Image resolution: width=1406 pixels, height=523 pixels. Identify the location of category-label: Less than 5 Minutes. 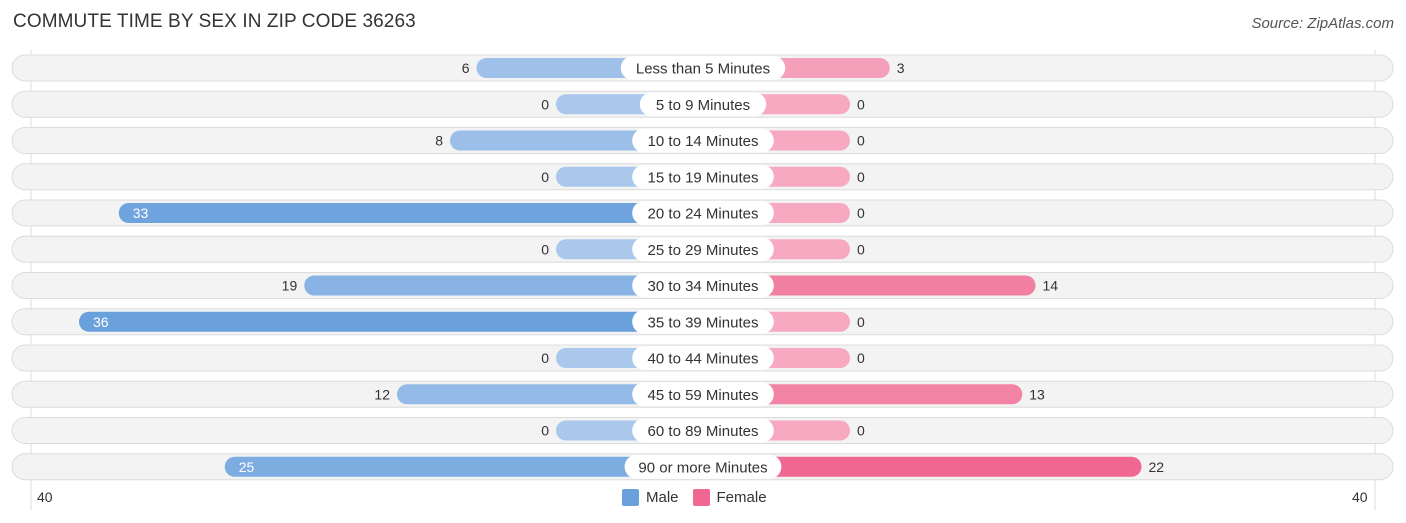
(703, 69).